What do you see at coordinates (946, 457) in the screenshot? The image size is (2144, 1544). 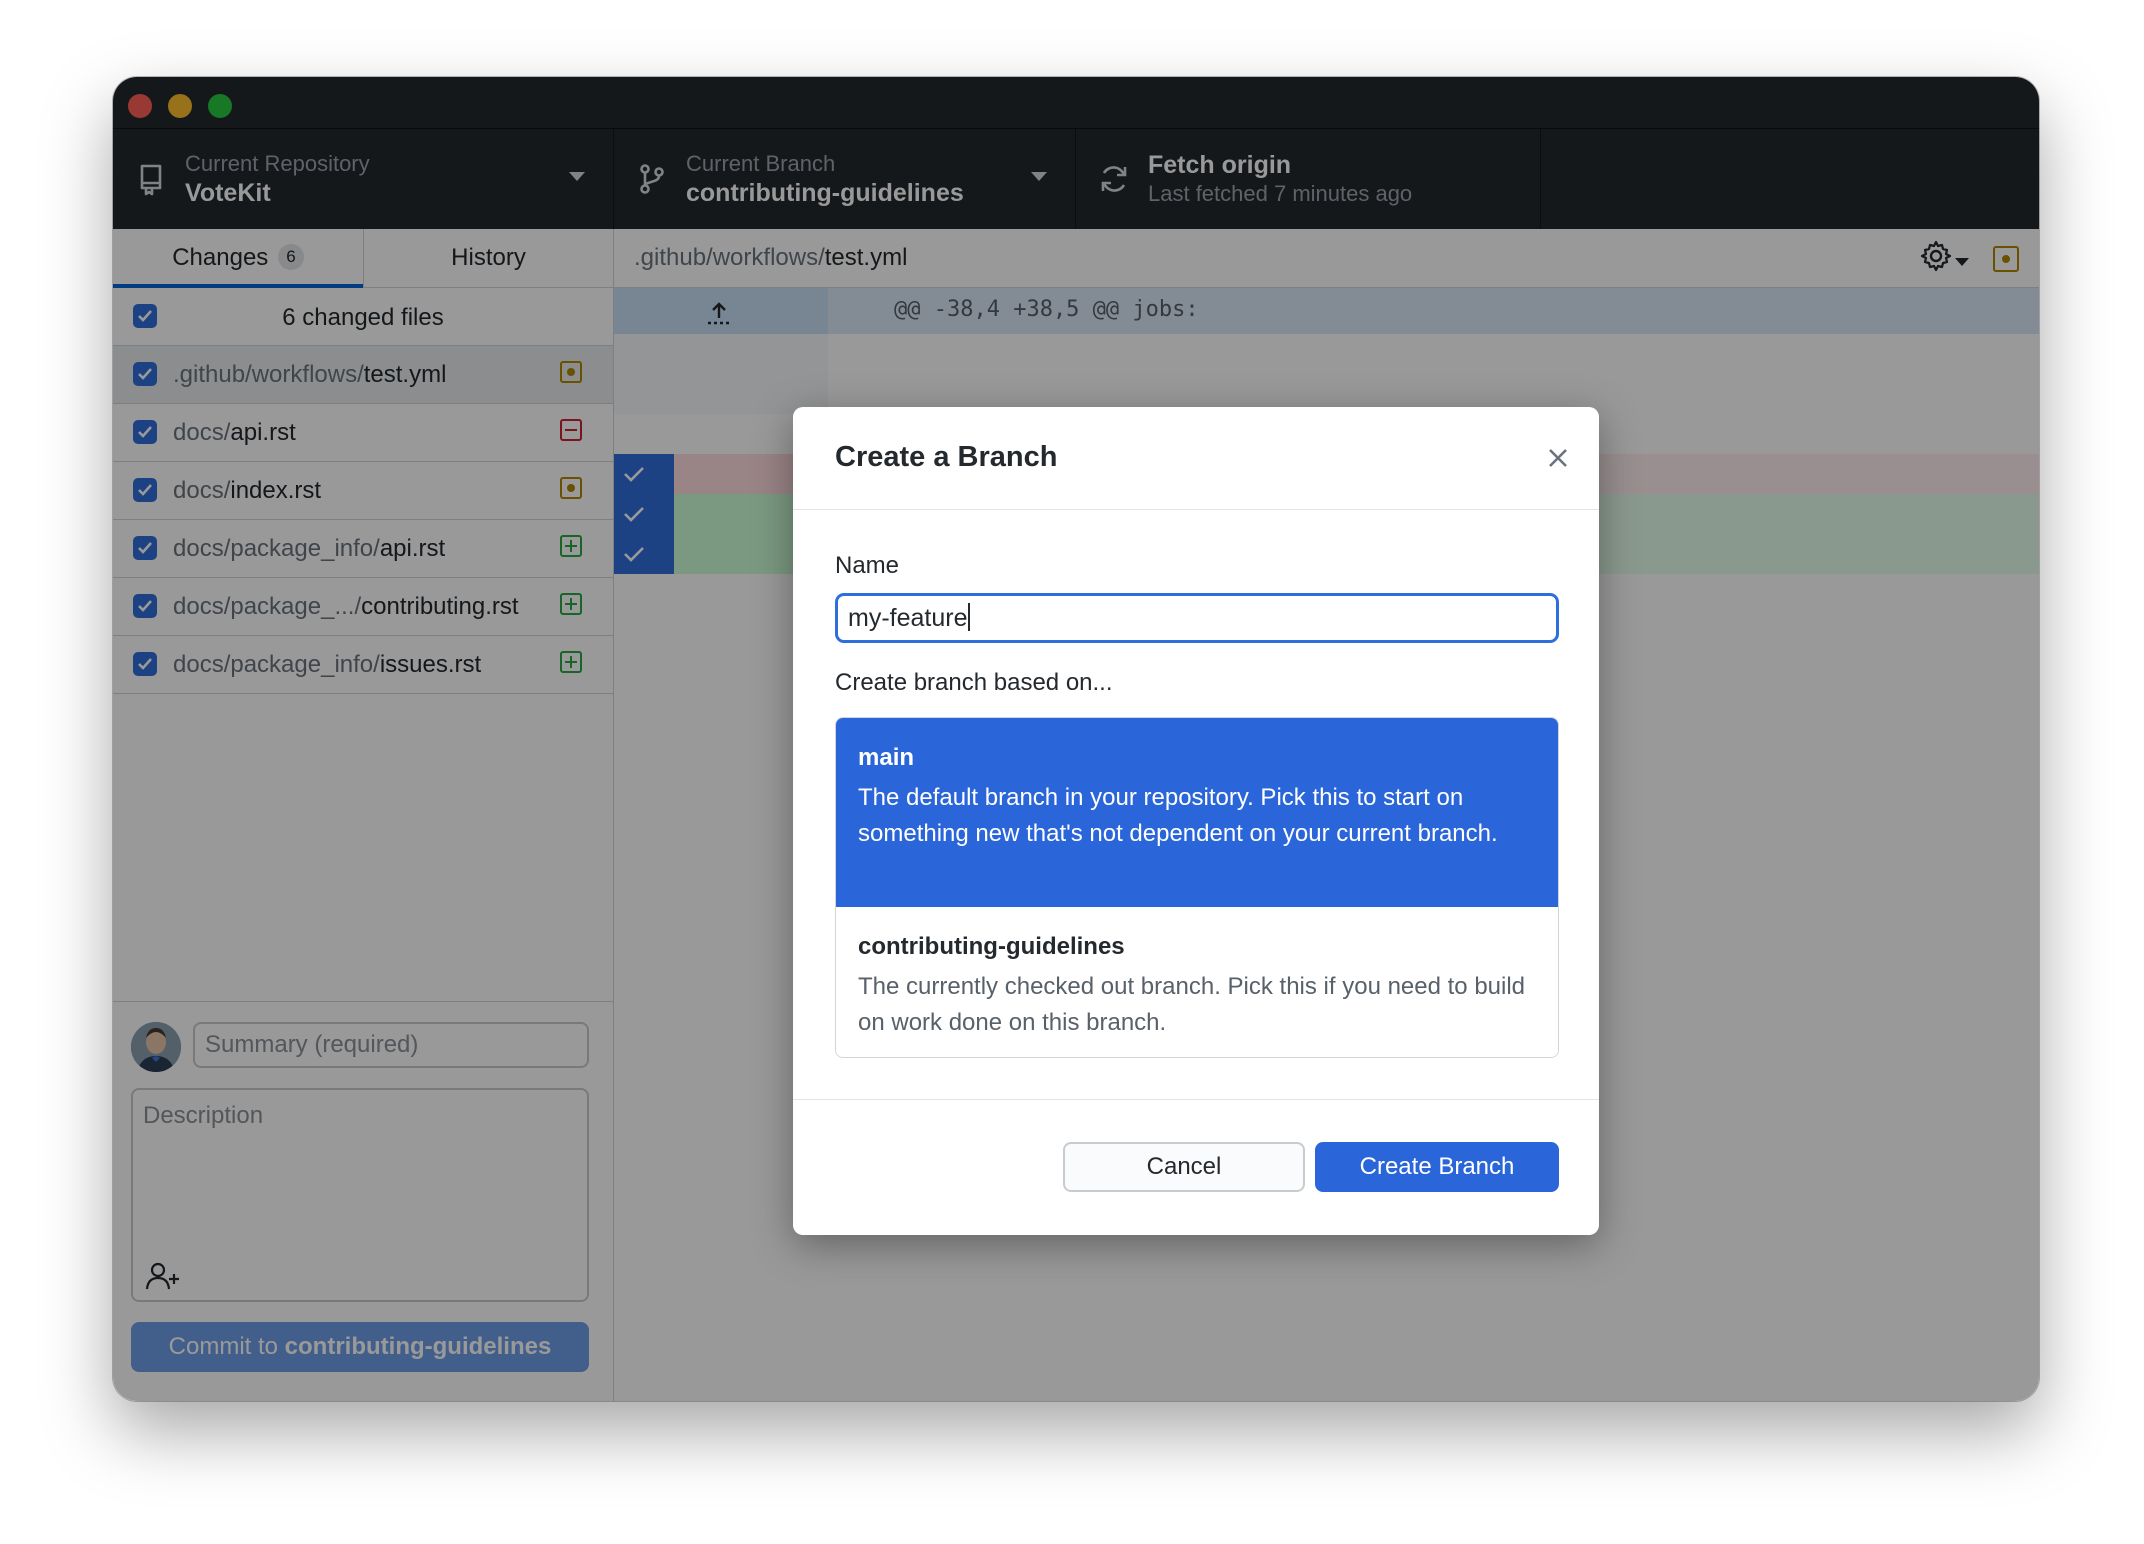 I see `dialog-title: Create a Branch` at bounding box center [946, 457].